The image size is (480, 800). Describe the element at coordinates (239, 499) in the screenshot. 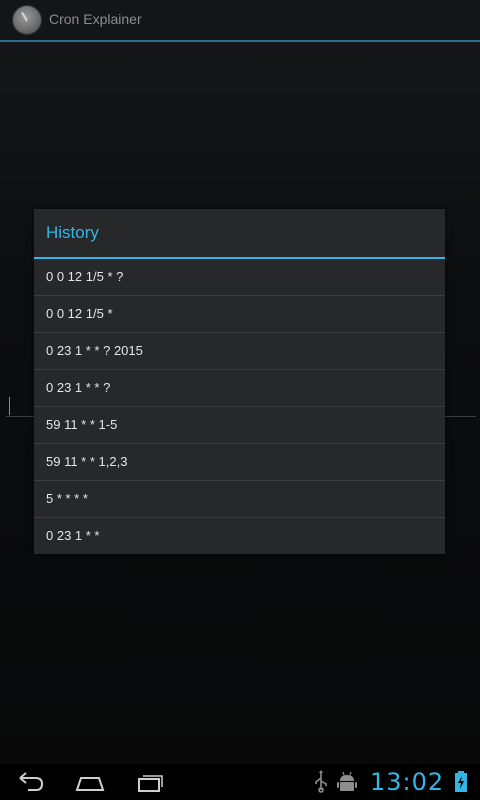

I see `history-item: 5 * * * *` at that location.